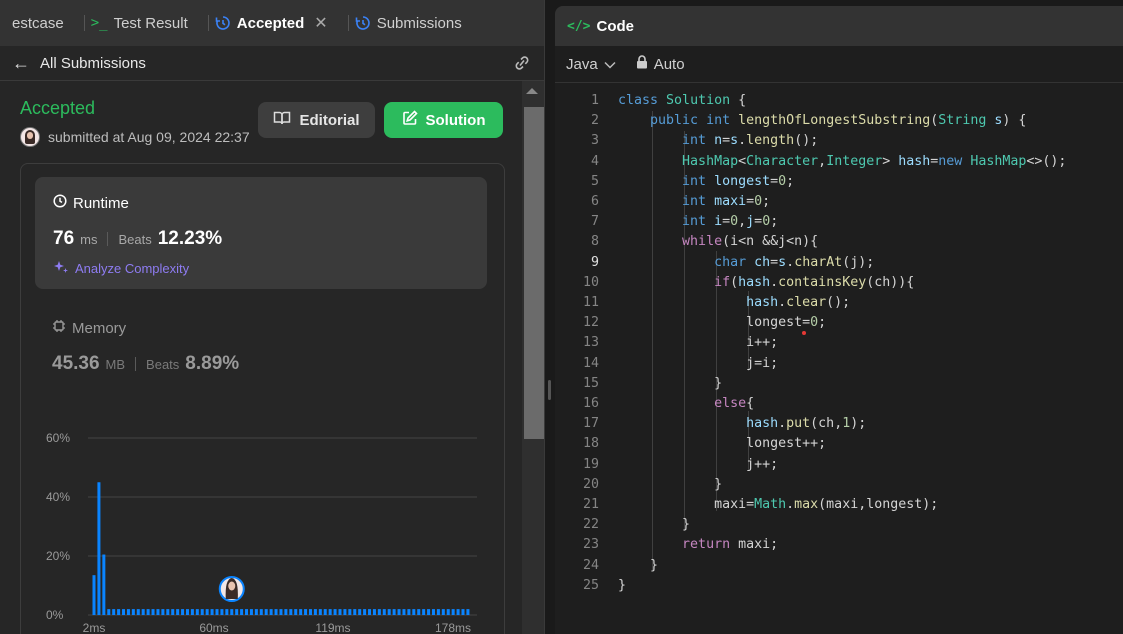 The image size is (1123, 634). What do you see at coordinates (839, 364) in the screenshot?
I see `code-line: 14 j=i;` at bounding box center [839, 364].